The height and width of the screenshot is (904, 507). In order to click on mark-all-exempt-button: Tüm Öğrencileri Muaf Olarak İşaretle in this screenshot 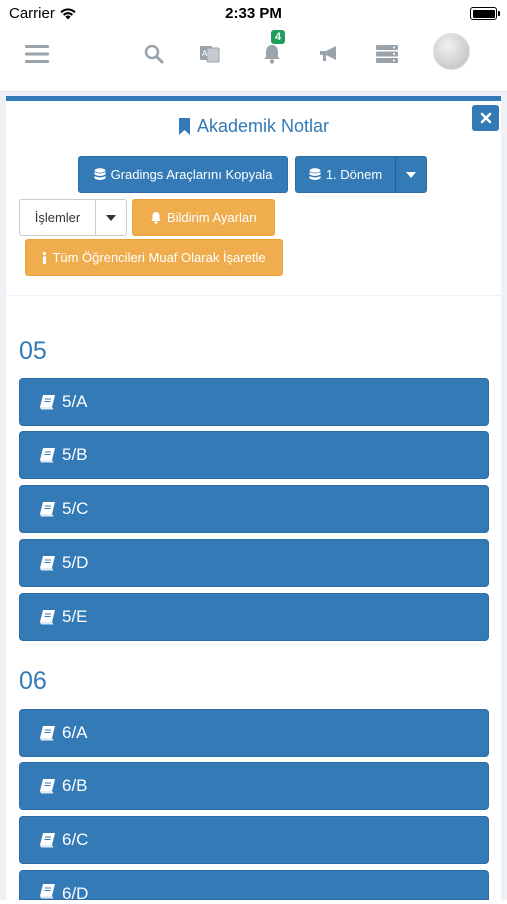, I will do `click(154, 257)`.